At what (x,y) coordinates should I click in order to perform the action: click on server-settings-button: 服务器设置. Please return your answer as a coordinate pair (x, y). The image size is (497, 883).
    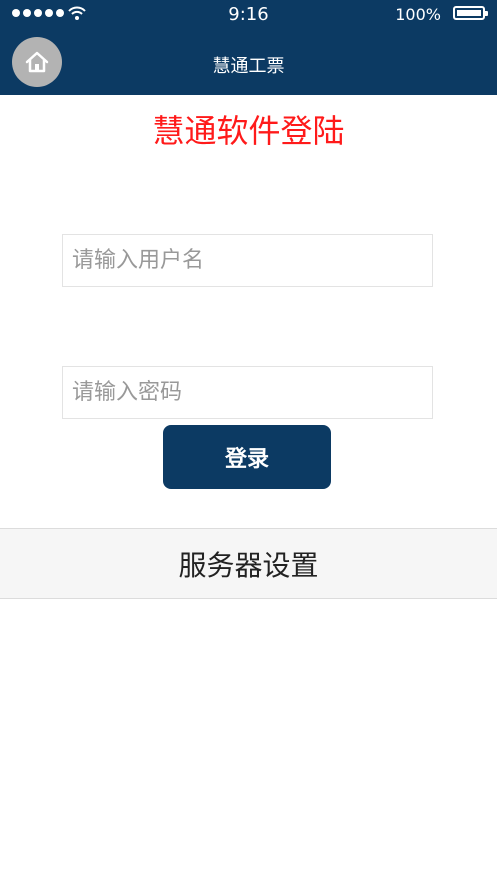
    Looking at the image, I should click on (248, 563).